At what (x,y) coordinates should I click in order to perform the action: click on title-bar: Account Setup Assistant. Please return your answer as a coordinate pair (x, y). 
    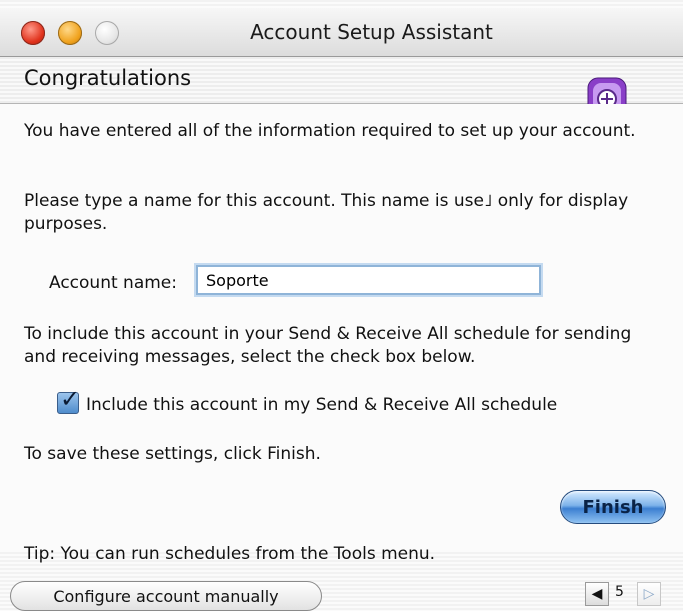
    Looking at the image, I should click on (341, 32).